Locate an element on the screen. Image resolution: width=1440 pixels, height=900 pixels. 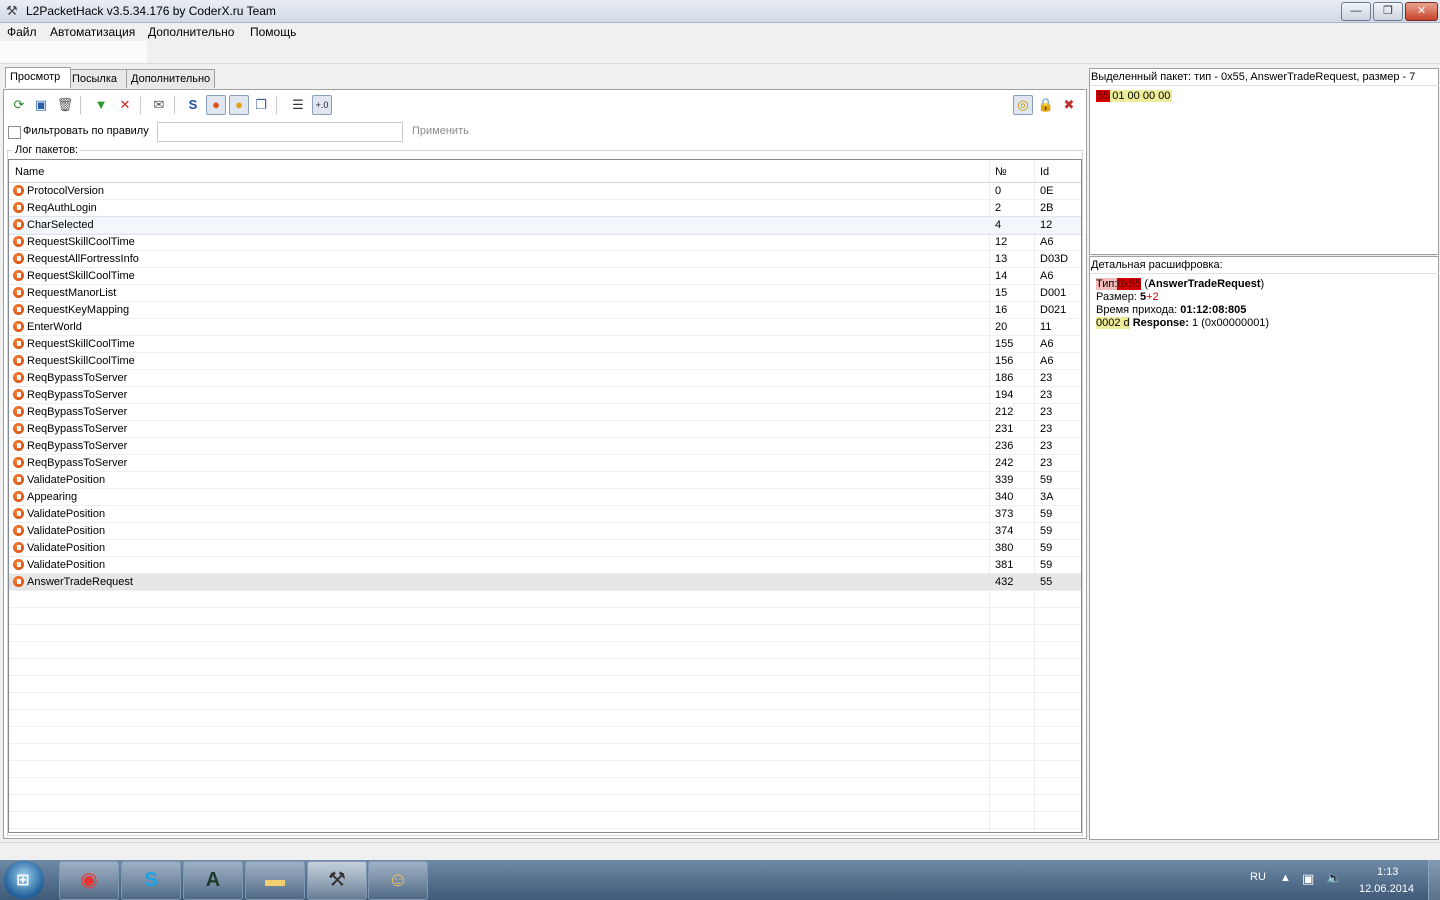
menu-file: Файл is located at coordinates (22, 32).